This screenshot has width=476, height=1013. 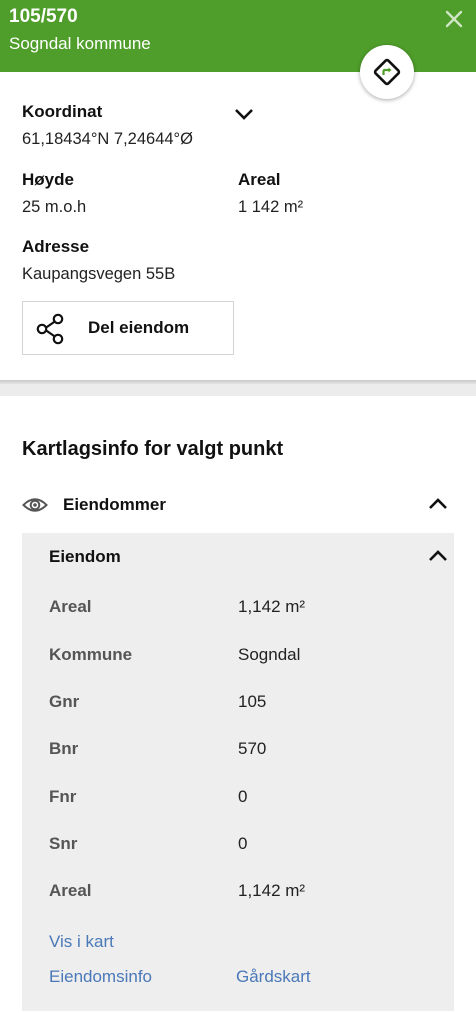 I want to click on close-button, so click(x=454, y=19).